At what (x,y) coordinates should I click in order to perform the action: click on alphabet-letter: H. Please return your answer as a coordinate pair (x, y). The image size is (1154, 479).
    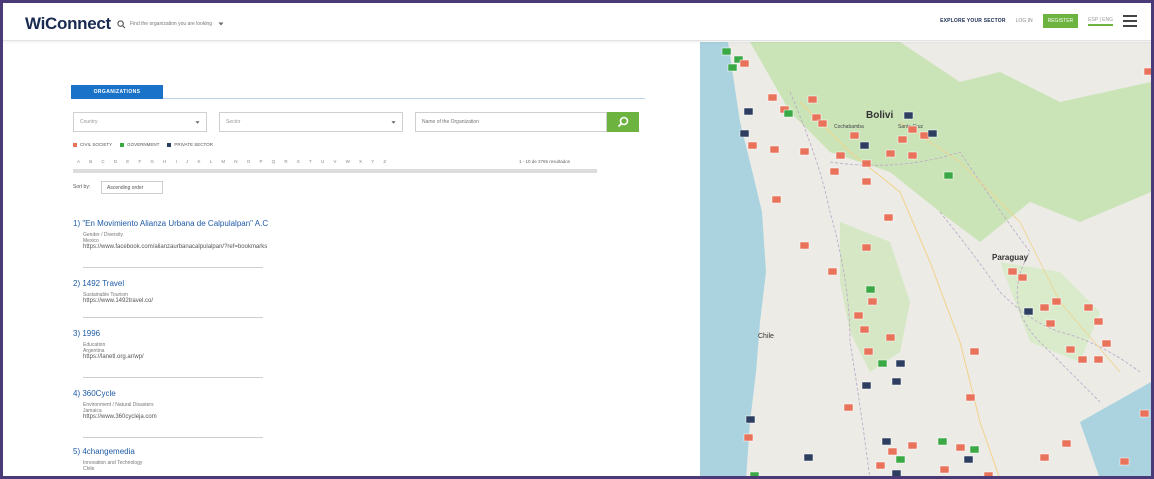
    Looking at the image, I should click on (164, 161).